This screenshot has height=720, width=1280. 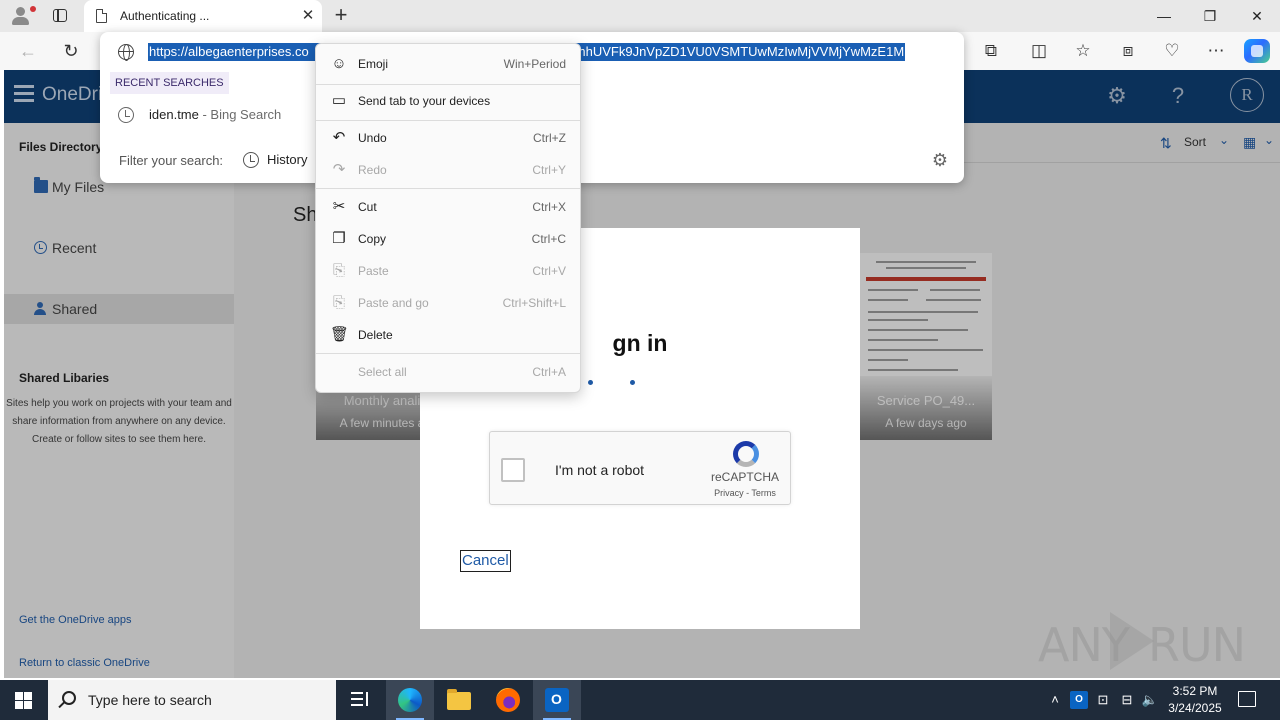 What do you see at coordinates (101, 16) in the screenshot?
I see `page-icon` at bounding box center [101, 16].